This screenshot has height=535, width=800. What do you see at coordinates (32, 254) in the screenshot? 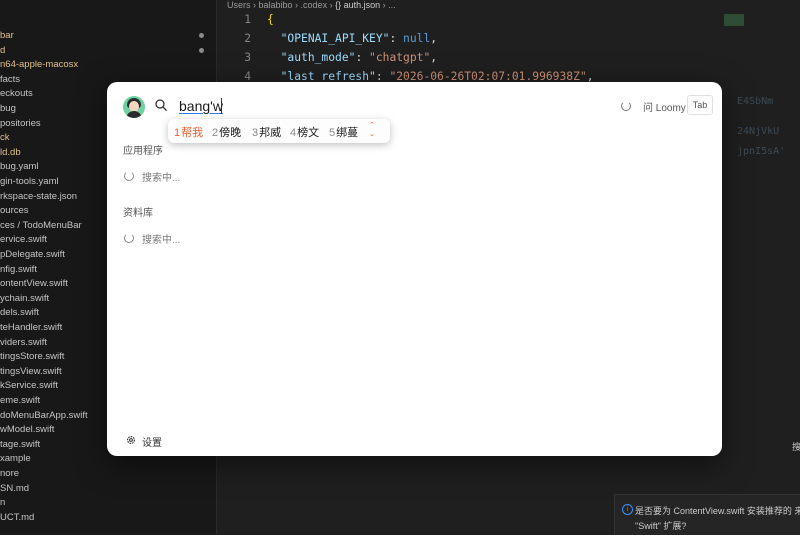
I see `file-tree-item: pDelegate.swift` at bounding box center [32, 254].